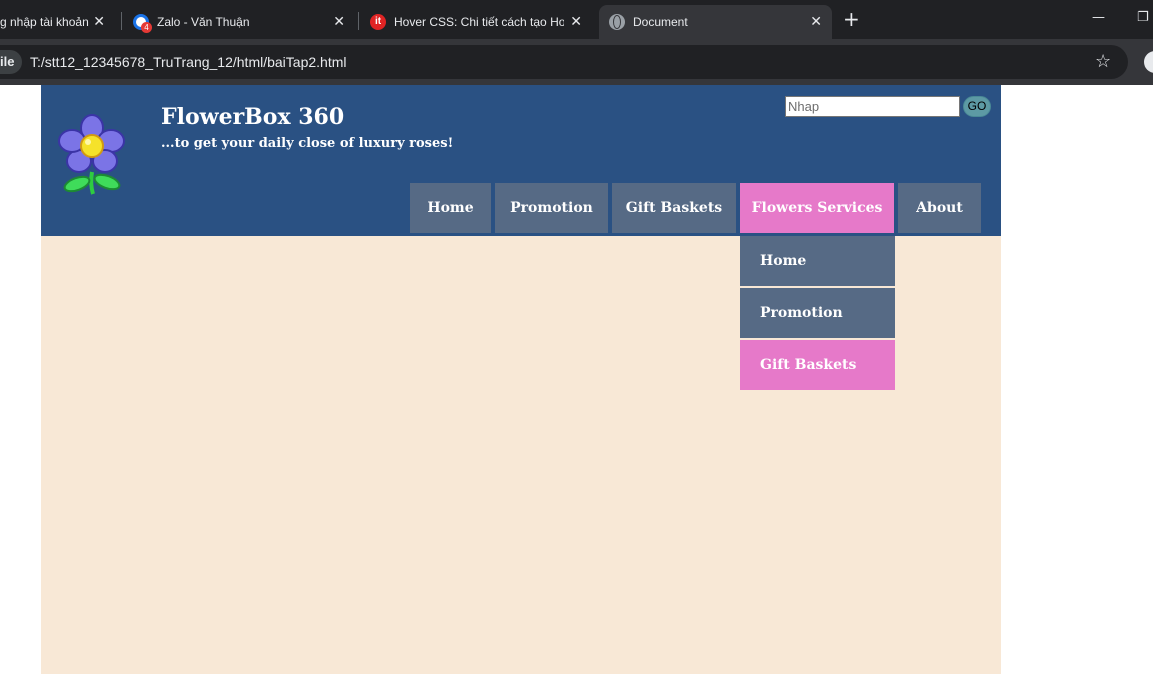 Image resolution: width=1153 pixels, height=674 pixels. I want to click on search-input, so click(872, 106).